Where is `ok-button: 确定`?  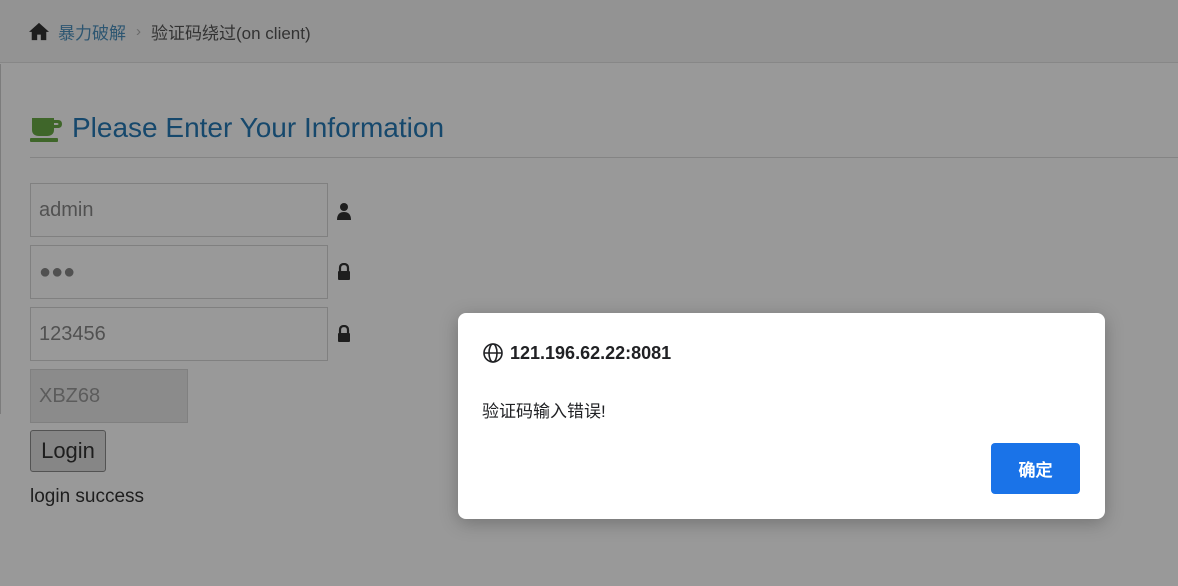
ok-button: 确定 is located at coordinates (1035, 468).